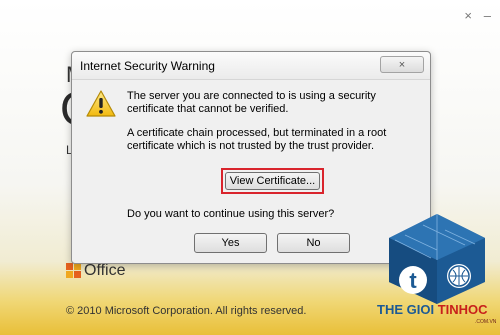  Describe the element at coordinates (147, 66) in the screenshot. I see `dialog-title: Internet Security Warning` at that location.